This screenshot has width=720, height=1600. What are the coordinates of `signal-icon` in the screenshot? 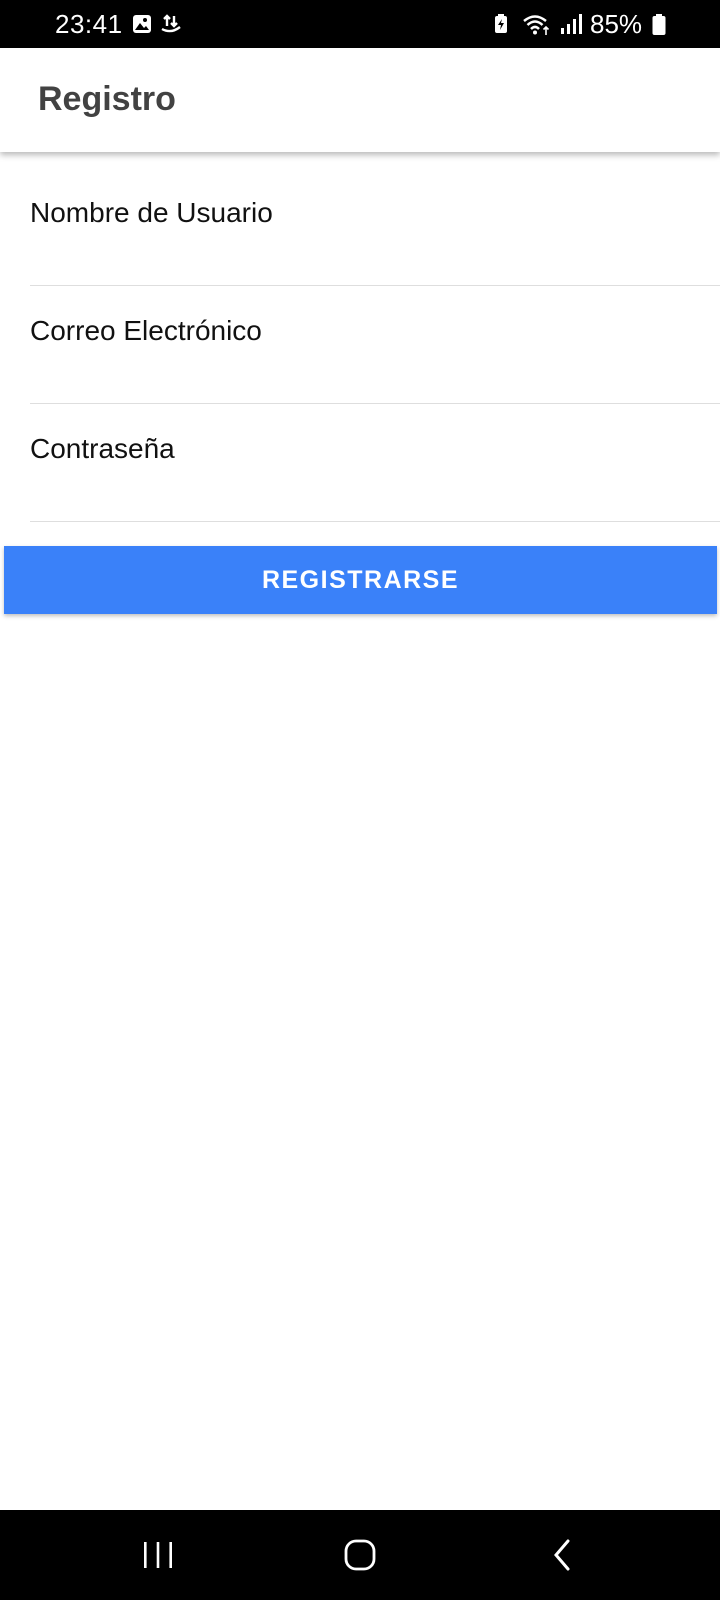 It's located at (571, 26).